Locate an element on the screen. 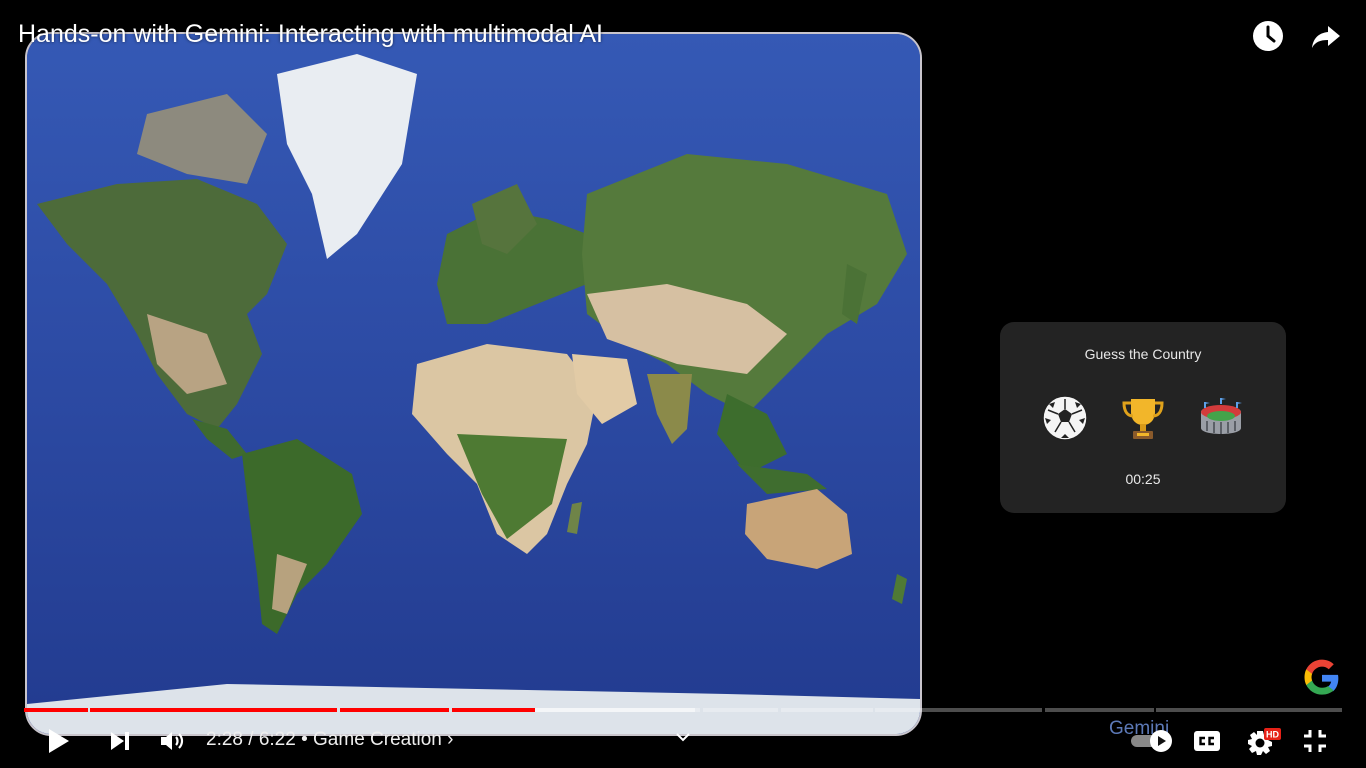 The height and width of the screenshot is (768, 1366). share-button is located at coordinates (1326, 36).